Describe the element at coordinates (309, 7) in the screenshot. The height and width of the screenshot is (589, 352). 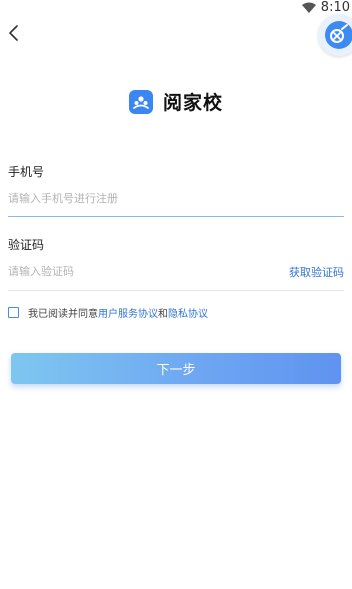
I see `wifi-icon` at that location.